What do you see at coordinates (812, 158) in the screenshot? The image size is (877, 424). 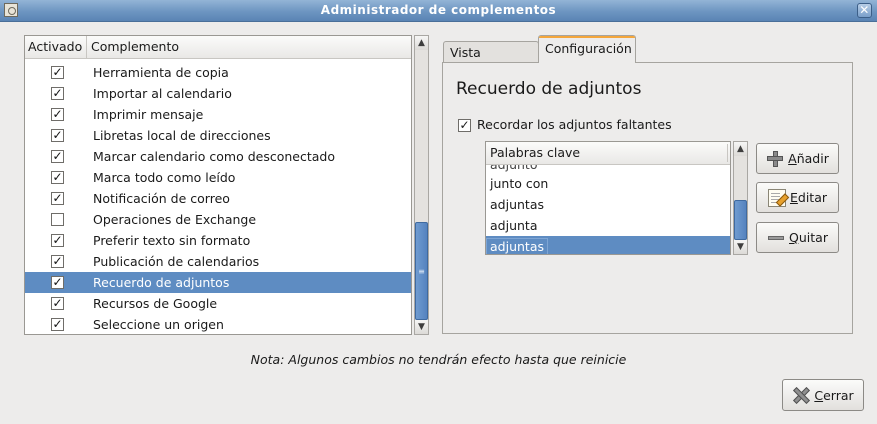 I see `add-label: ñadir` at bounding box center [812, 158].